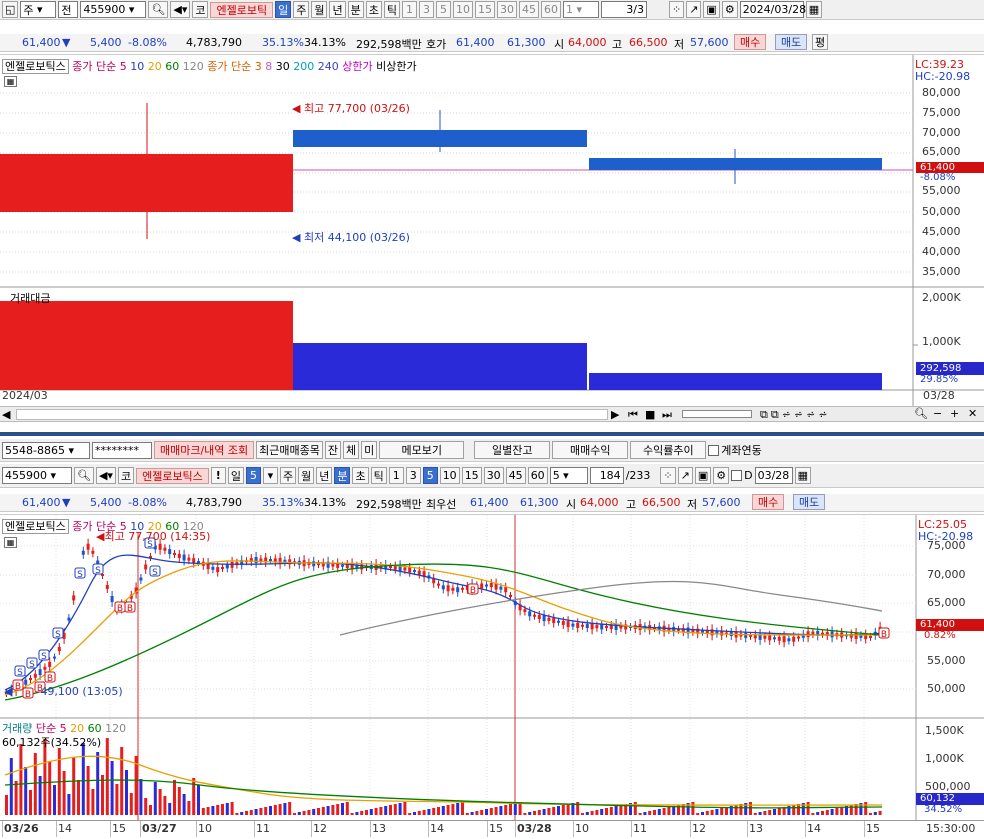 The image size is (984, 839). What do you see at coordinates (668, 475) in the screenshot?
I see `bottom-grid-icon: ⁘` at bounding box center [668, 475].